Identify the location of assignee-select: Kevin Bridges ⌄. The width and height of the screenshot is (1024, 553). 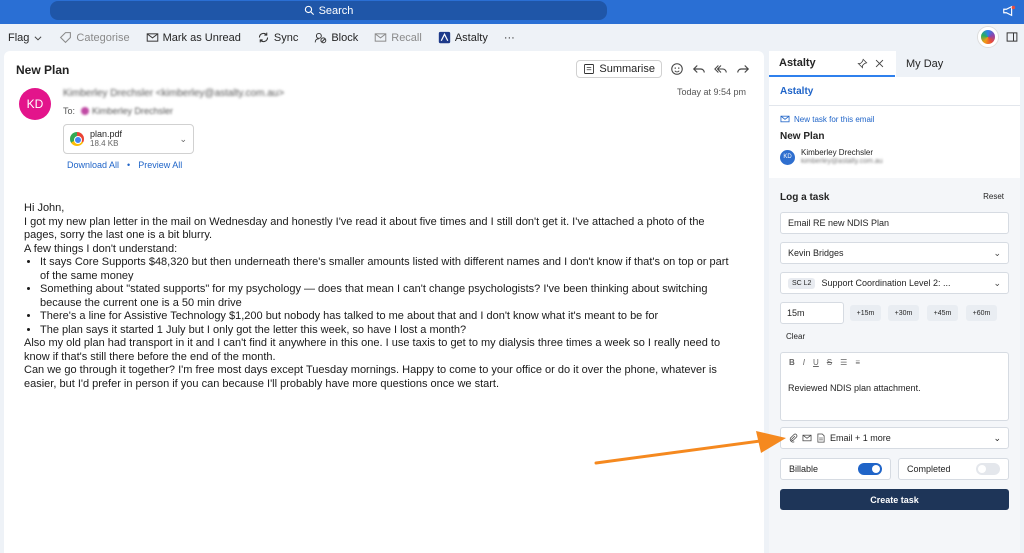
(894, 253).